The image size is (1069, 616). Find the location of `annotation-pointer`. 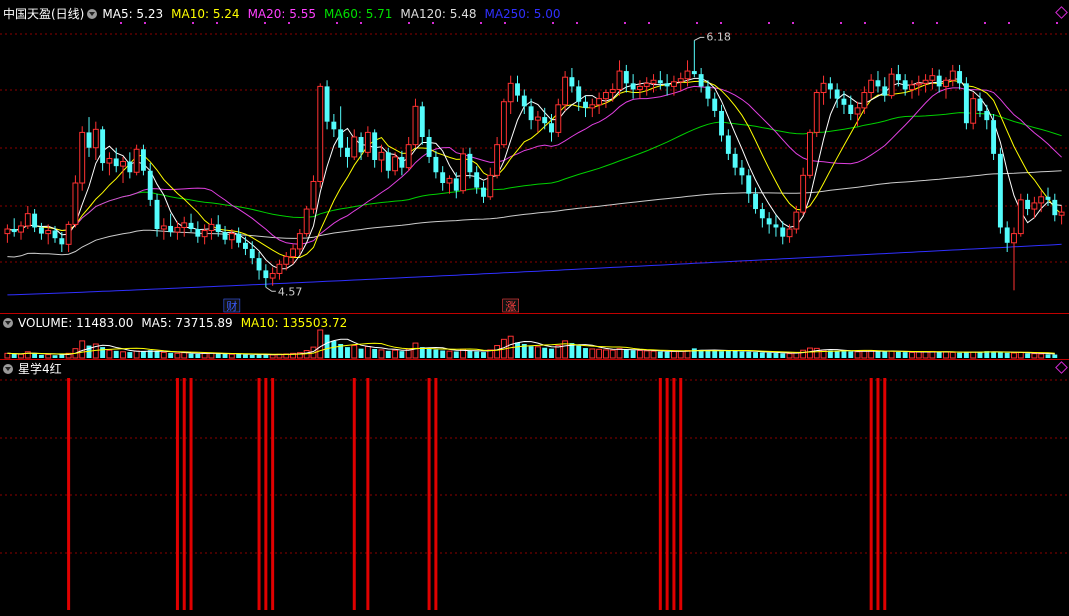

annotation-pointer is located at coordinates (270, 289).